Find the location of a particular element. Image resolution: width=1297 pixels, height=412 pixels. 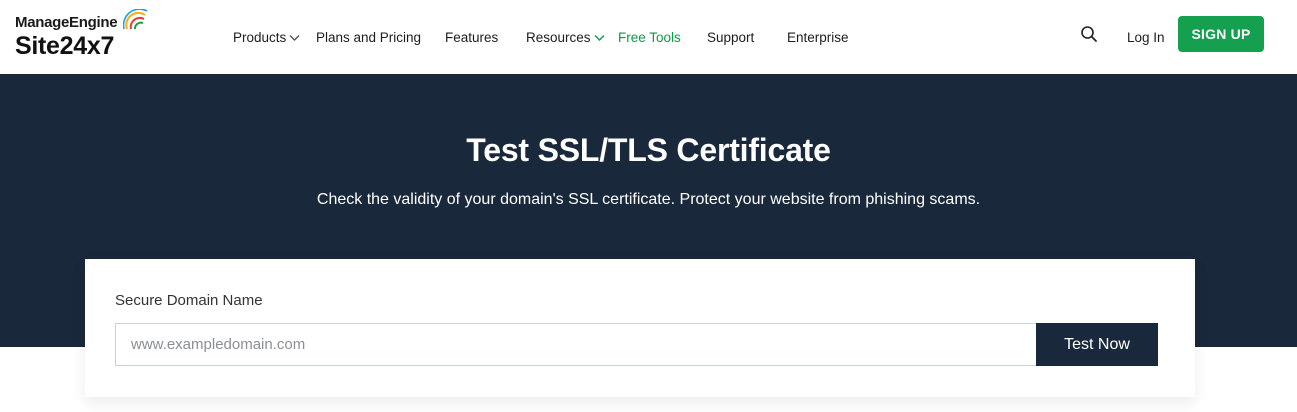

signup-button: SIGN UP is located at coordinates (1221, 34).